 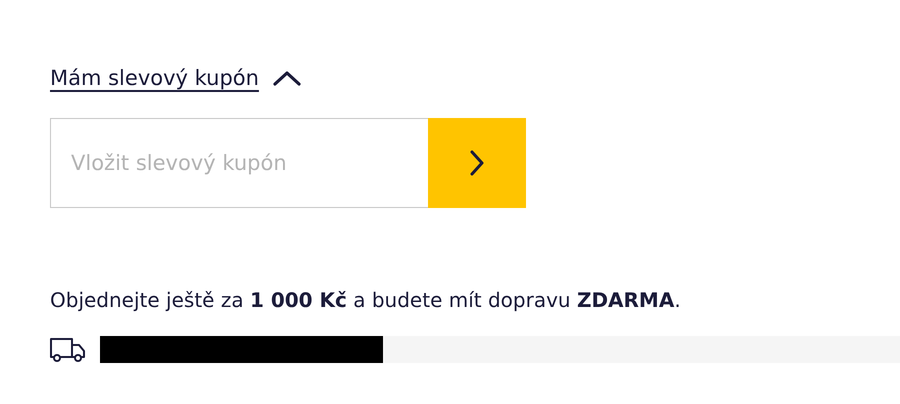 What do you see at coordinates (154, 78) in the screenshot?
I see `coupon-toggle-link: Mám slevový kupón` at bounding box center [154, 78].